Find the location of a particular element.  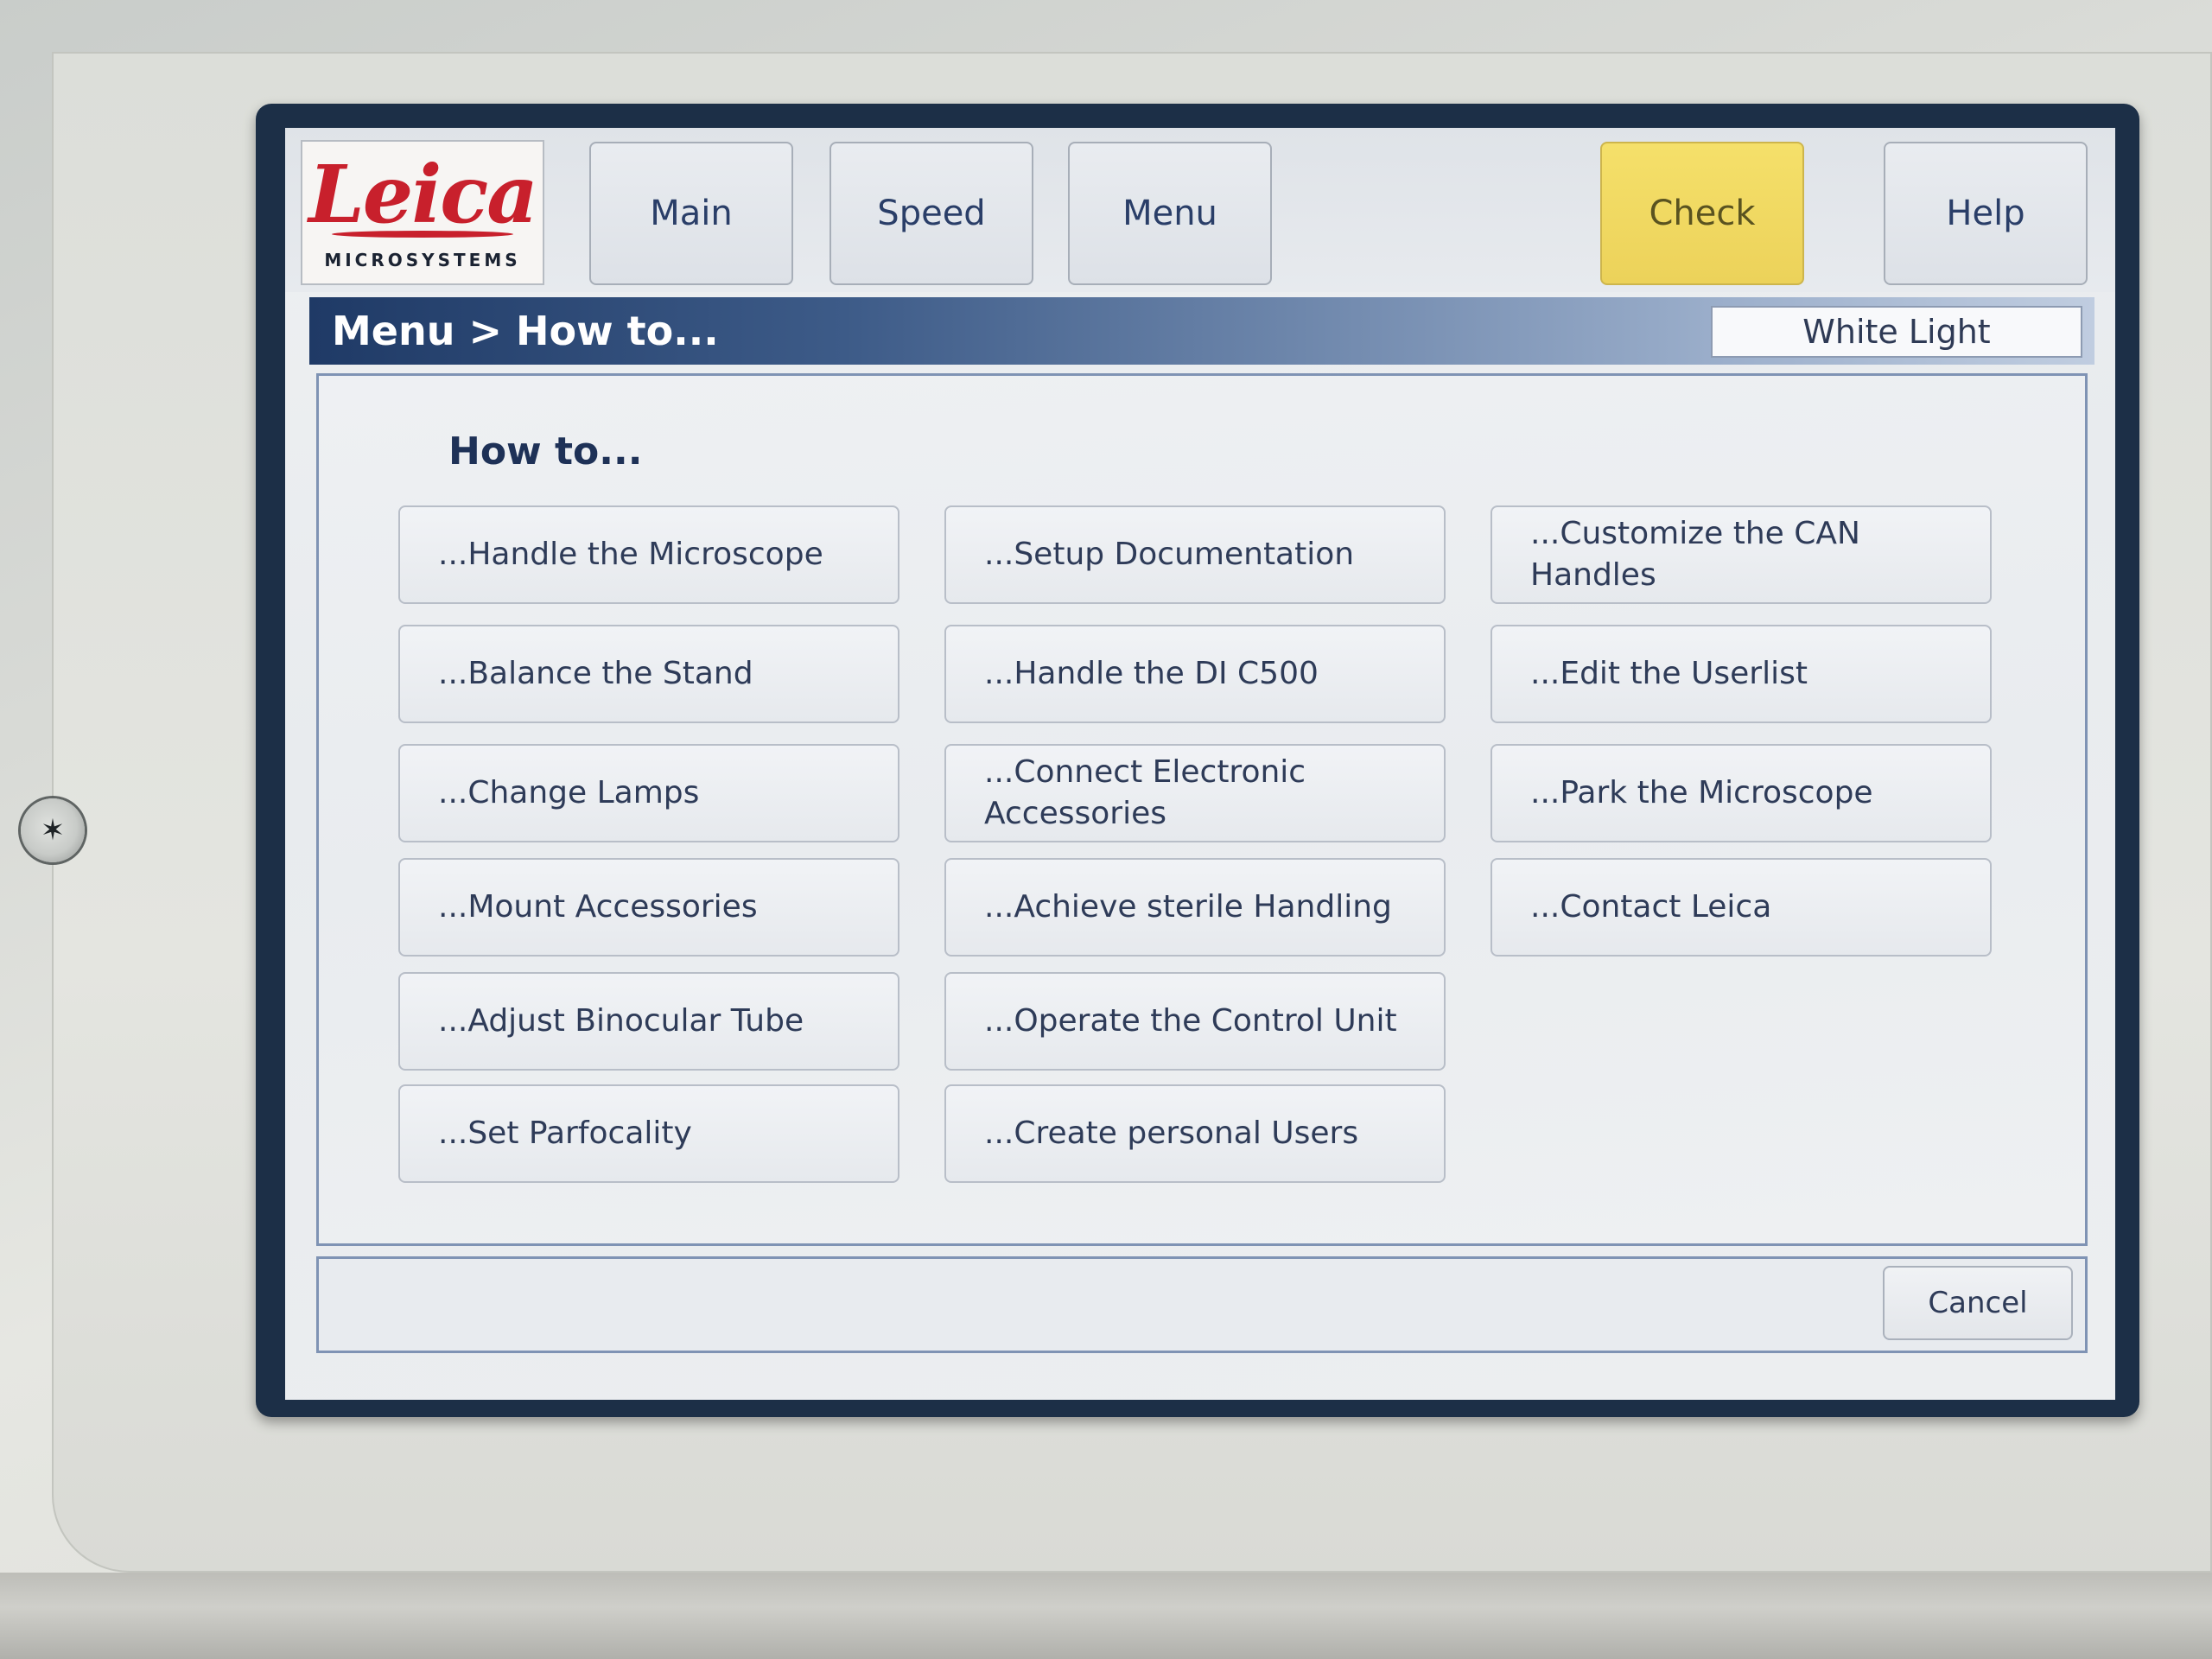

logo-swash is located at coordinates (422, 234).